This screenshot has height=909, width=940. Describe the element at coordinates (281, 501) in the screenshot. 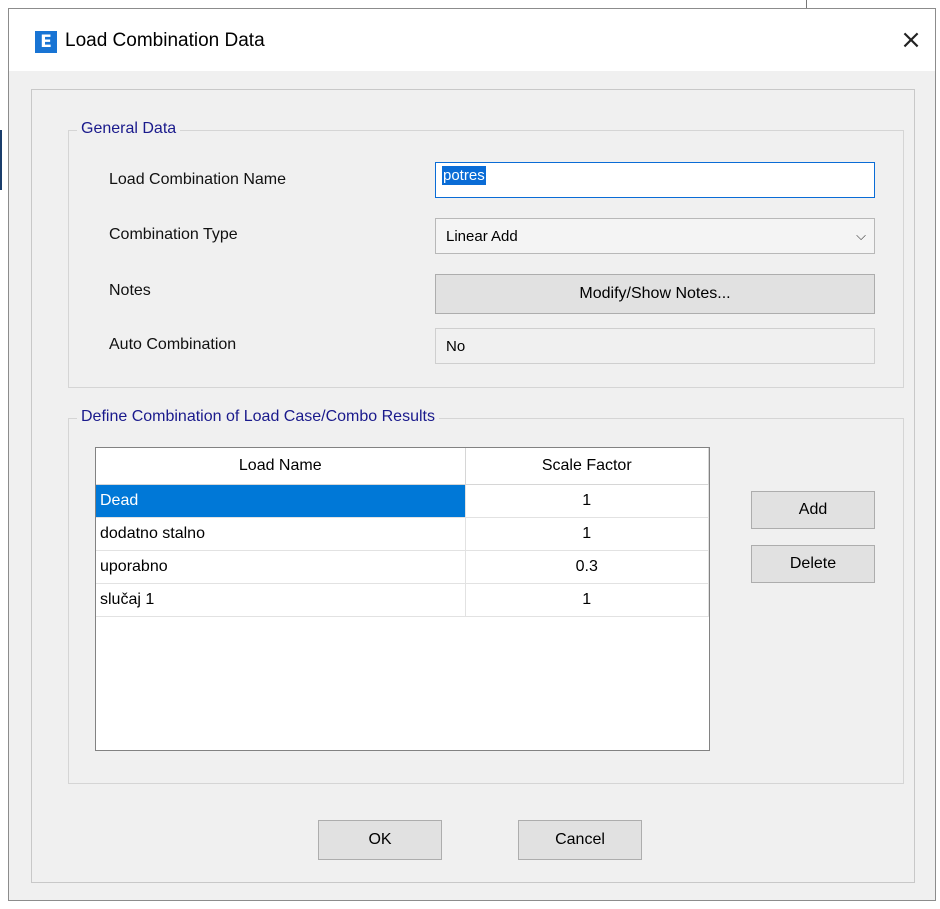

I see `load-name-cell: Dead` at that location.